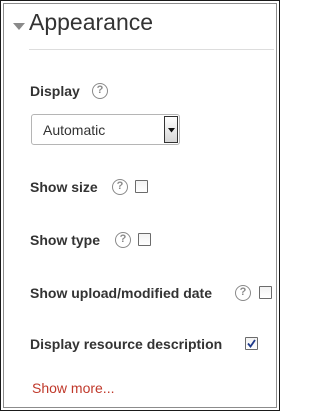  Describe the element at coordinates (120, 187) in the screenshot. I see `show-size-help-icon: ?` at that location.